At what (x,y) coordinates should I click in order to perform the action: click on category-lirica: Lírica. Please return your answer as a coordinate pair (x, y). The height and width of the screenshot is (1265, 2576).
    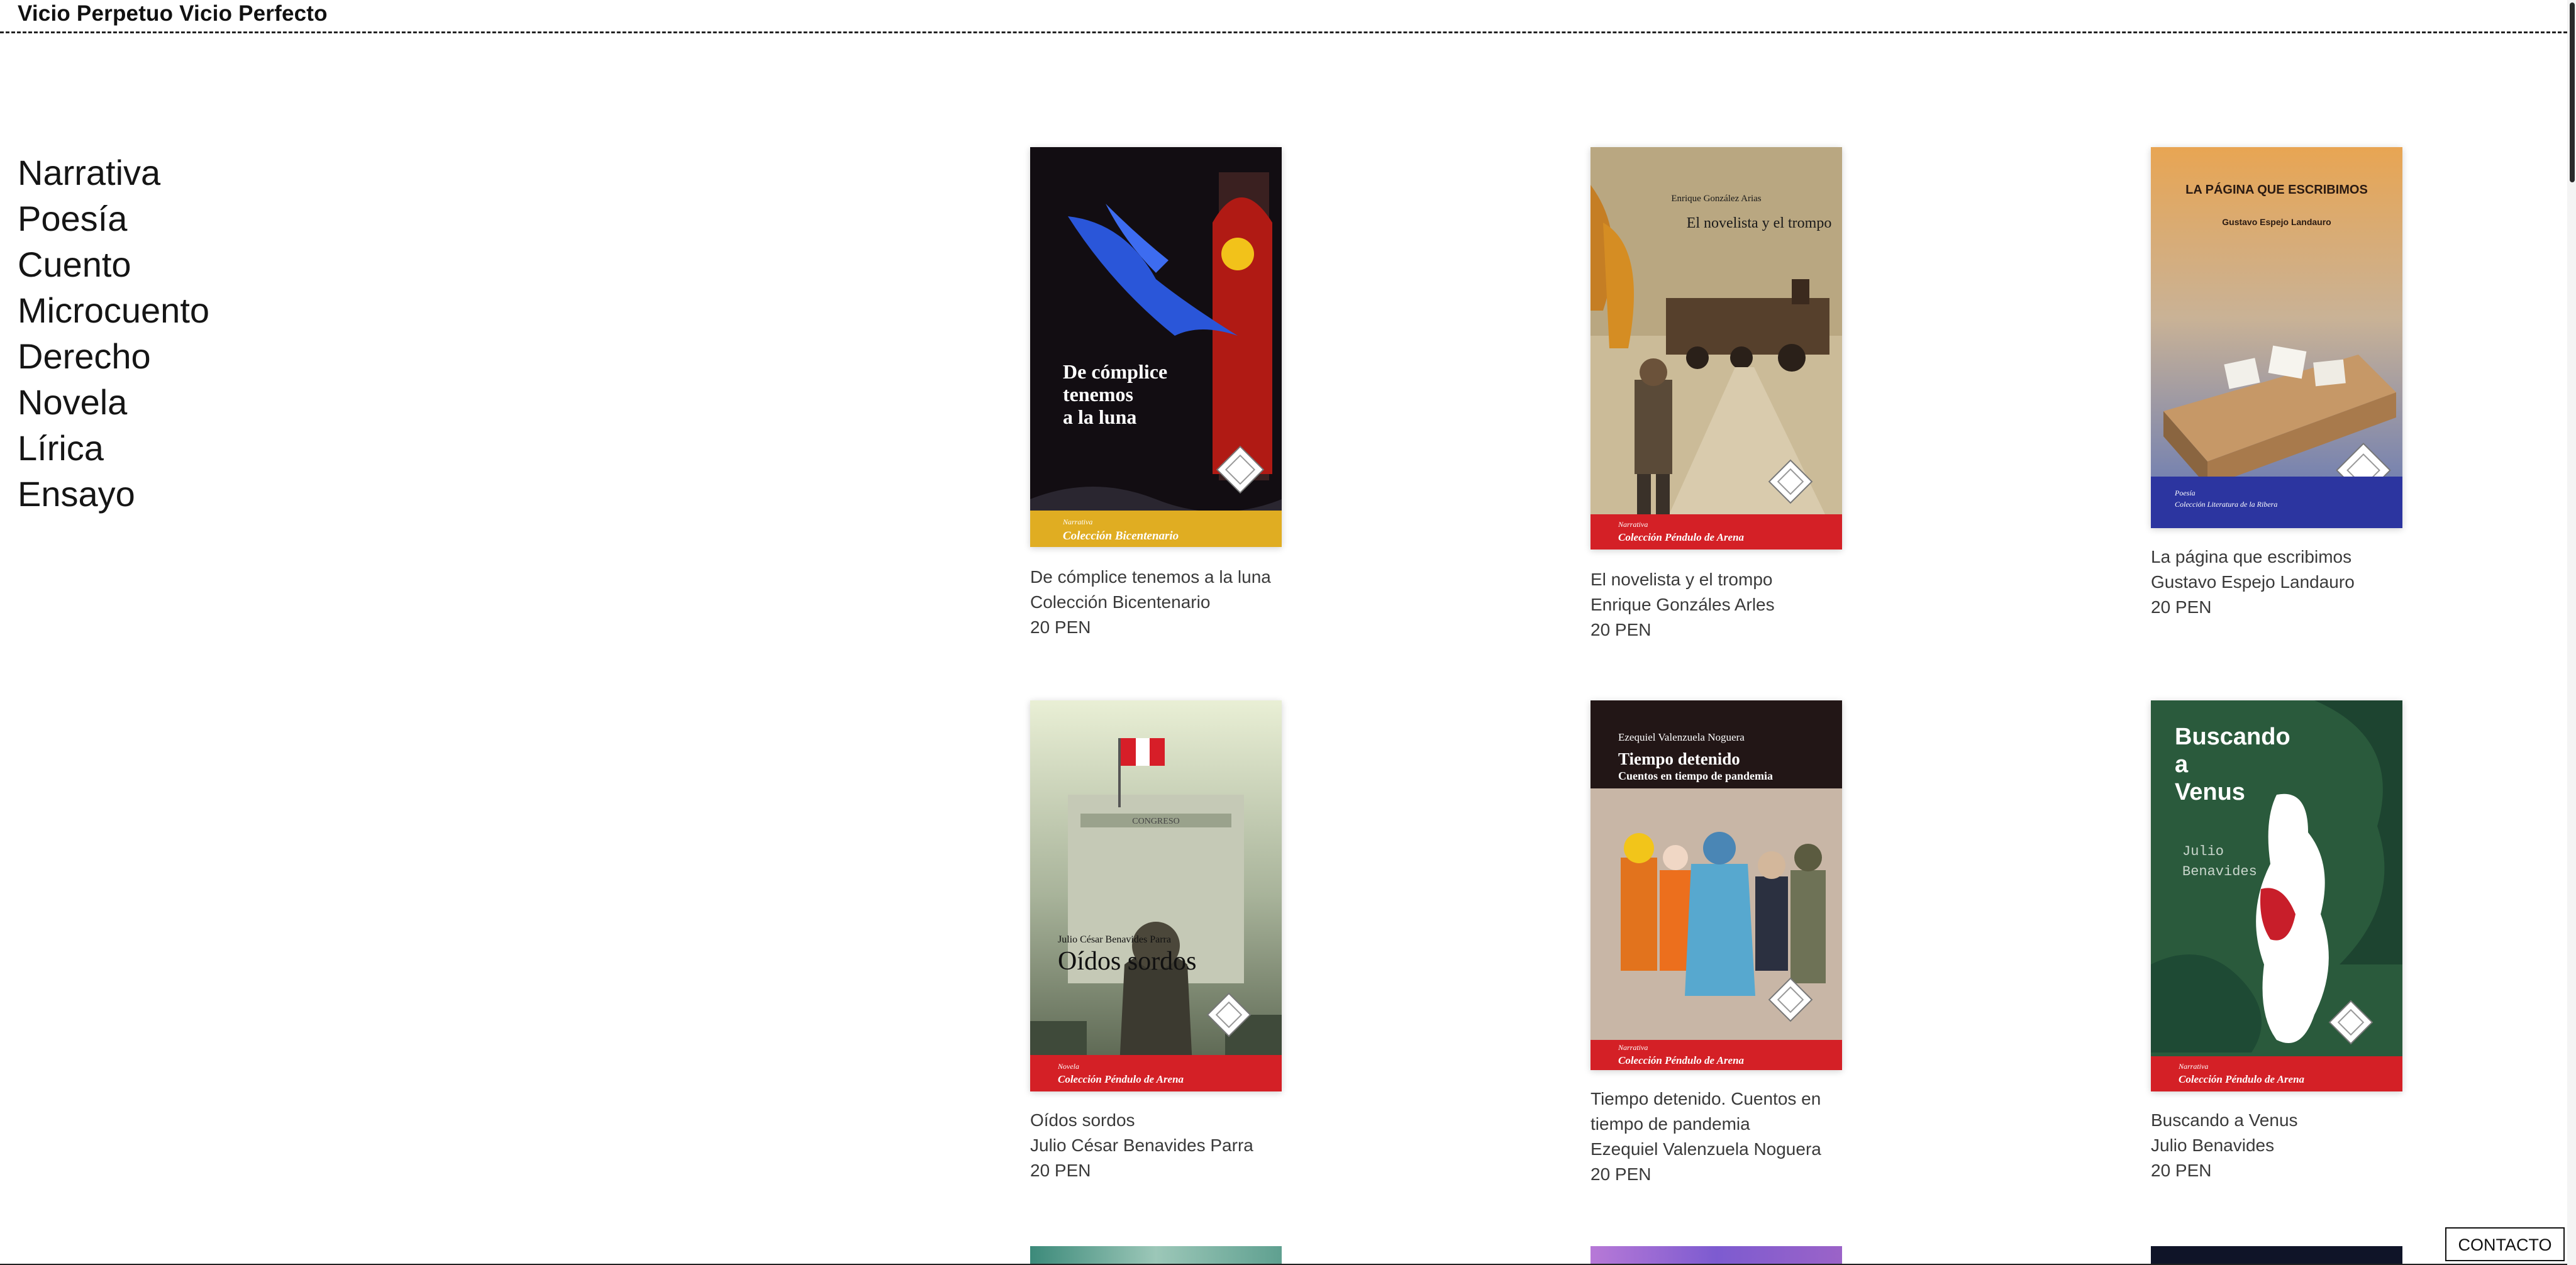
    Looking at the image, I should click on (113, 448).